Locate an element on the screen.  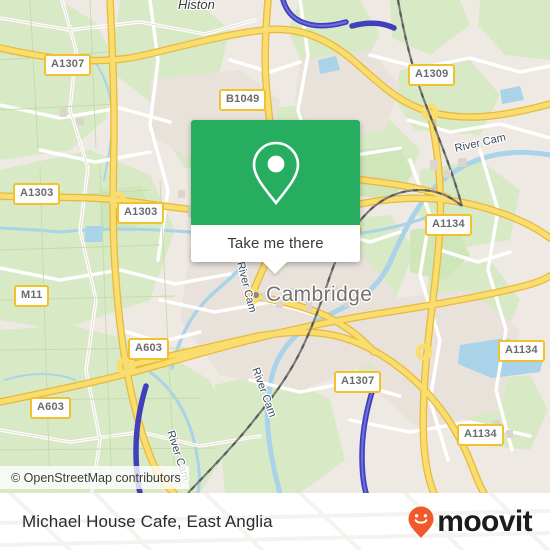
place-popup-card: Take me there is located at coordinates (275, 191).